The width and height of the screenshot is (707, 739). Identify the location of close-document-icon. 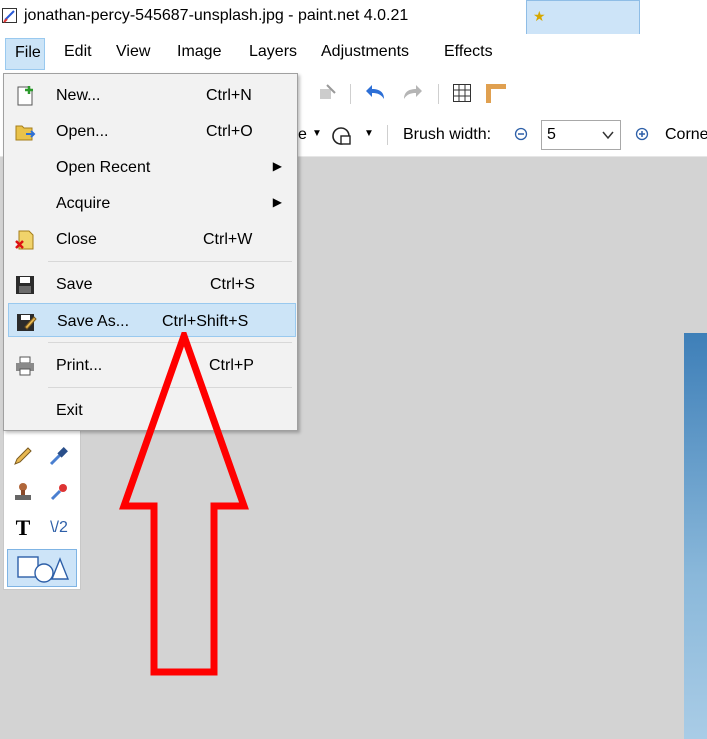
(24, 240).